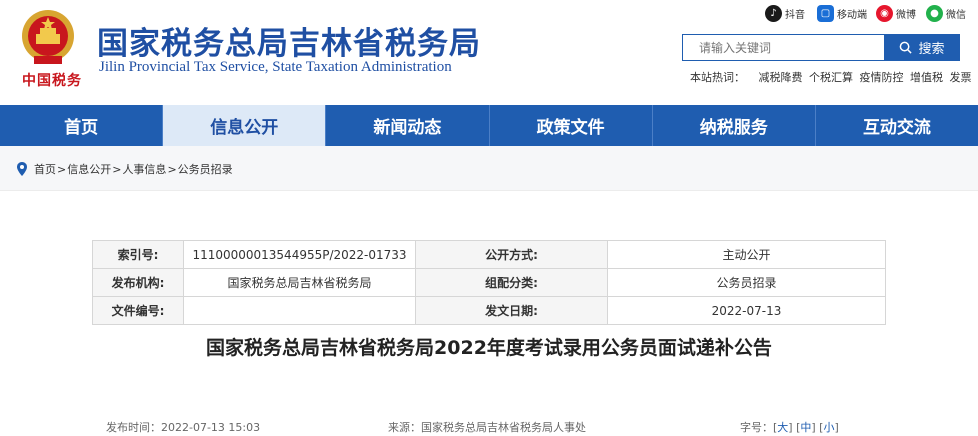  What do you see at coordinates (852, 15) in the screenshot?
I see `mobile-label: 移动端` at bounding box center [852, 15].